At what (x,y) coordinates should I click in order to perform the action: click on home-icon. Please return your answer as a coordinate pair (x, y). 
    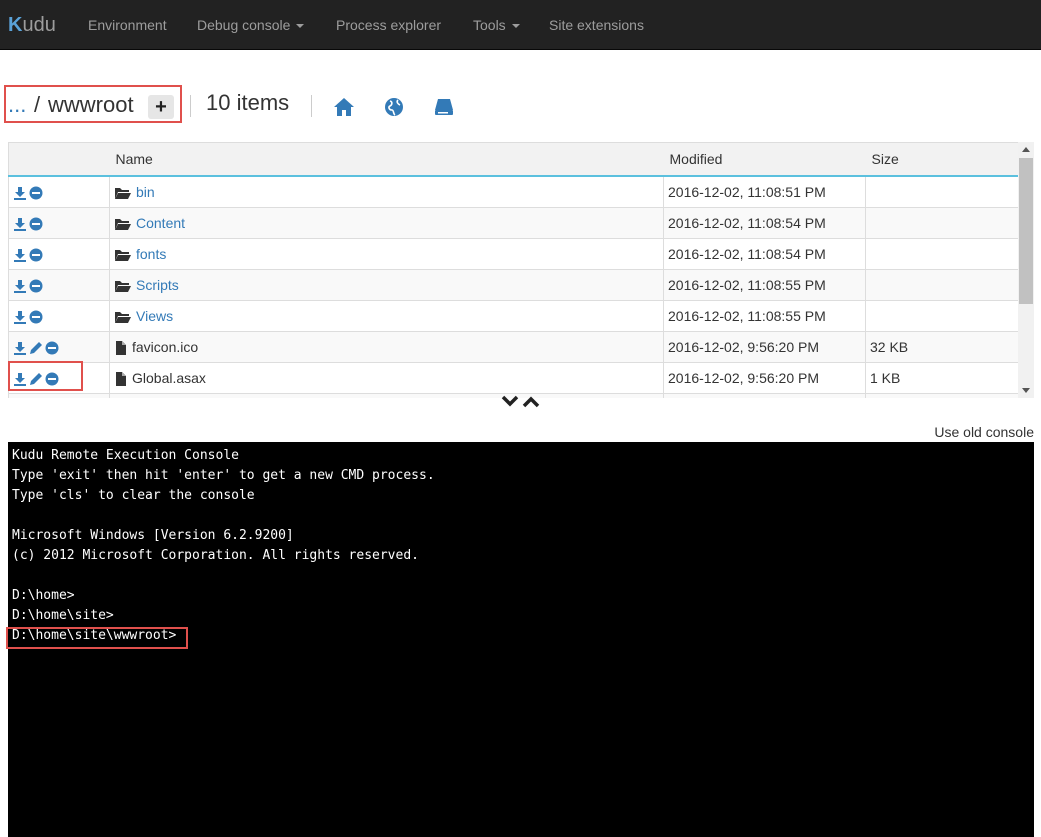
    Looking at the image, I should click on (344, 107).